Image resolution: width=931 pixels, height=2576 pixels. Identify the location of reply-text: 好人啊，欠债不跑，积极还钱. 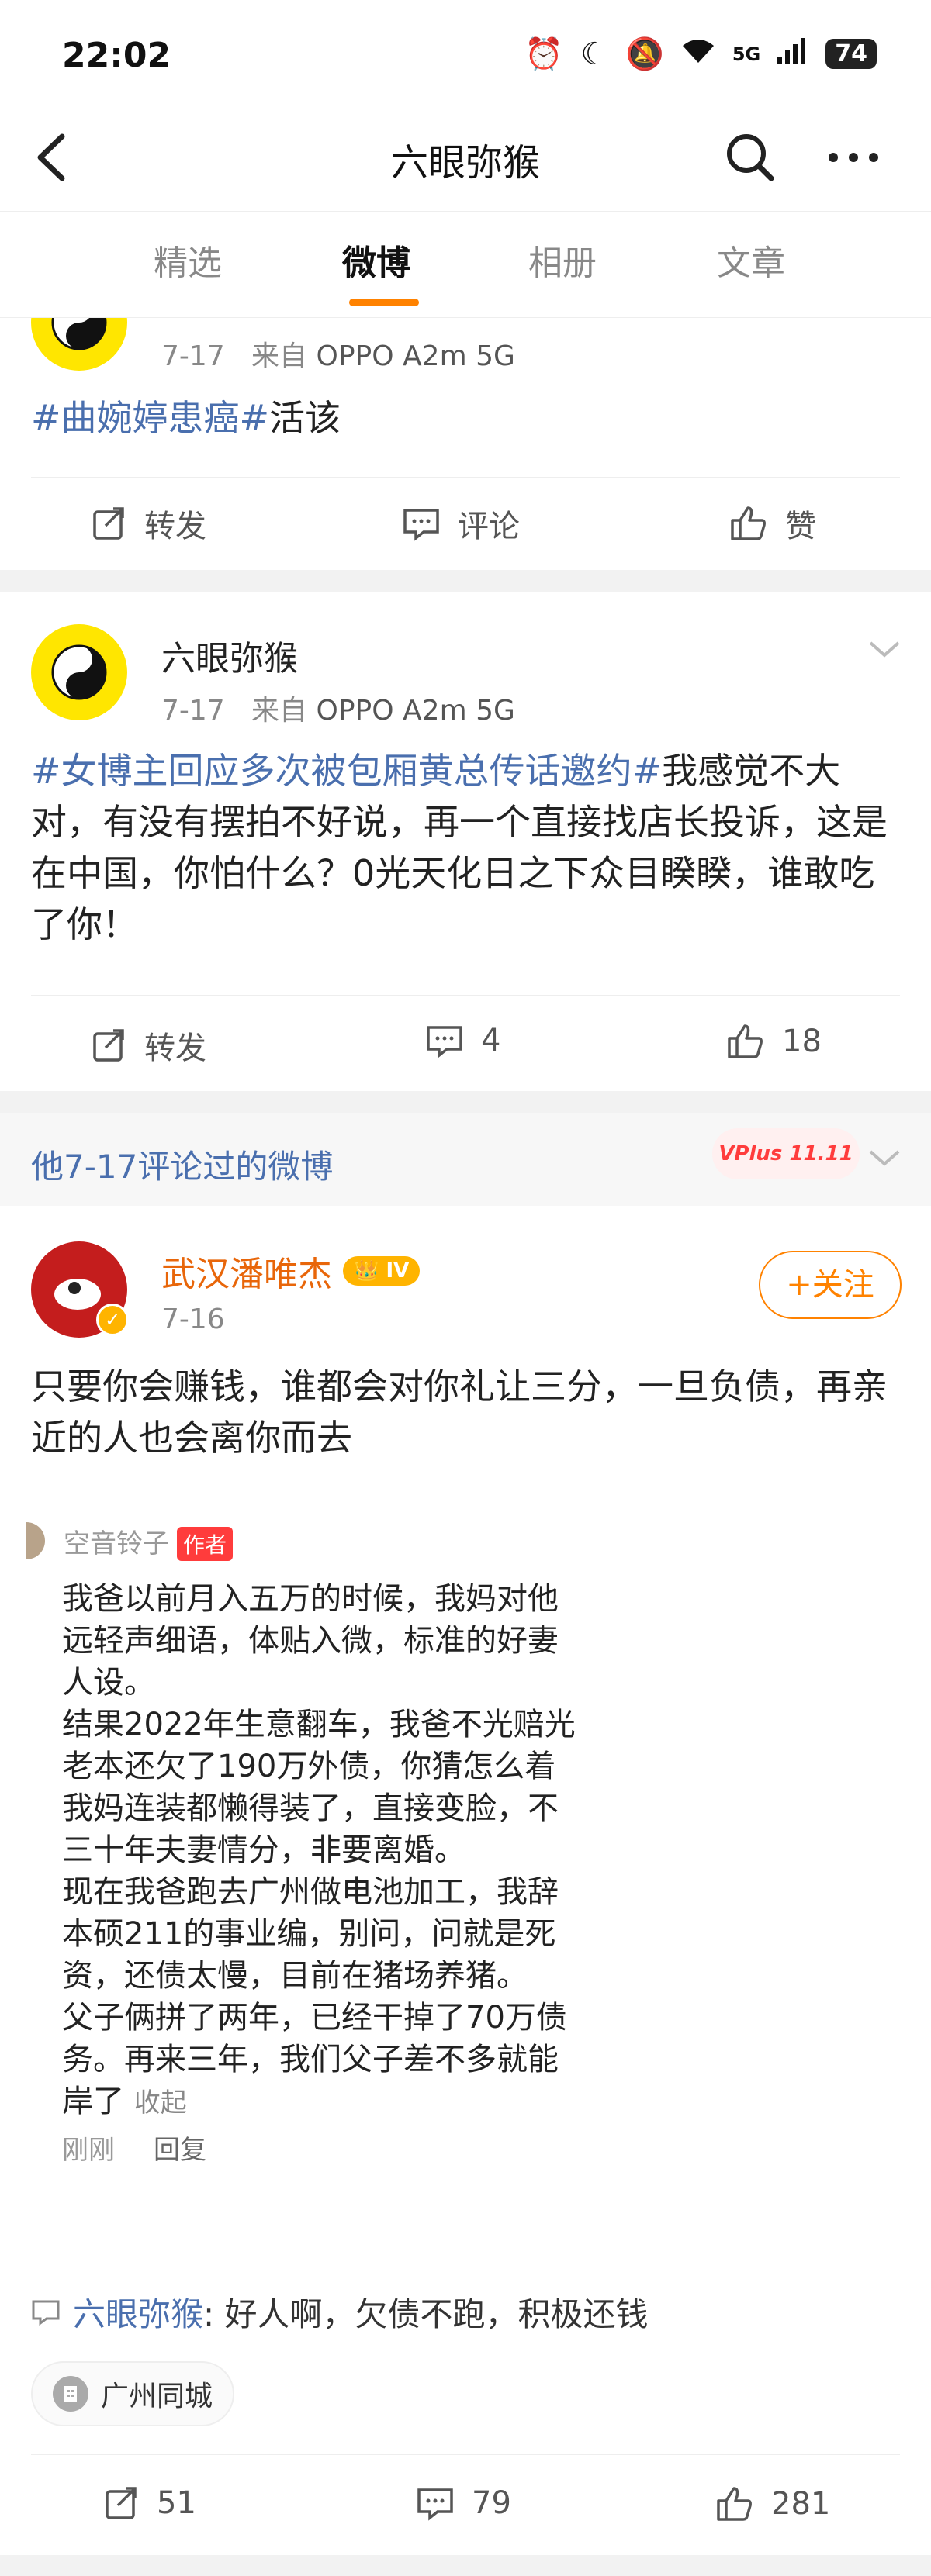
(432, 2314).